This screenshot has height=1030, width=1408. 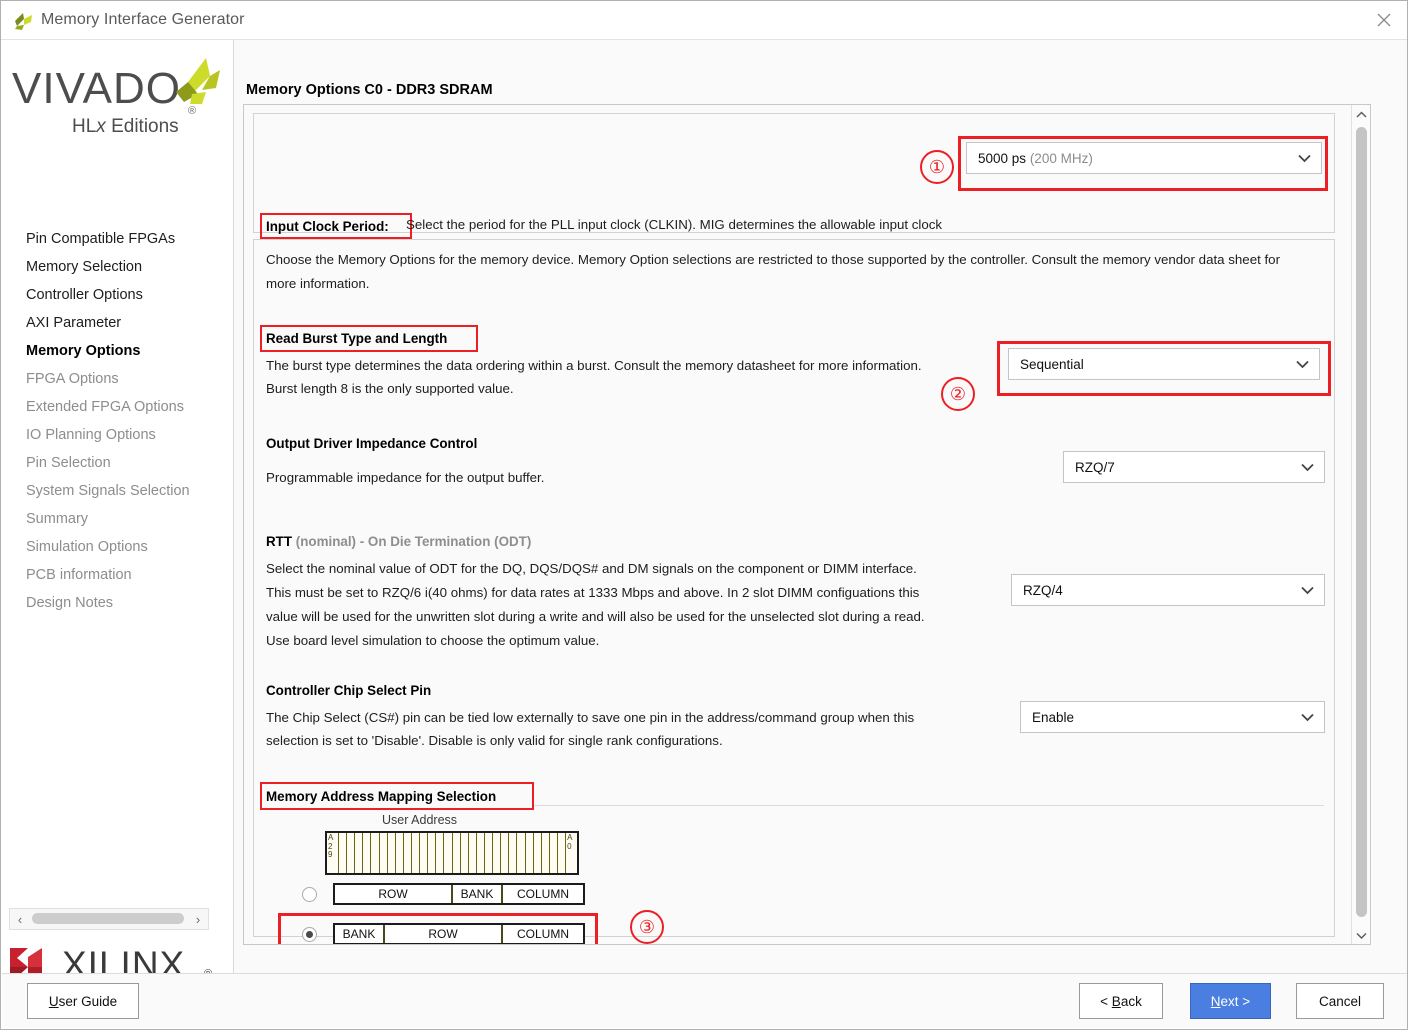 What do you see at coordinates (937, 167) in the screenshot?
I see `annotation-marker-1: ①` at bounding box center [937, 167].